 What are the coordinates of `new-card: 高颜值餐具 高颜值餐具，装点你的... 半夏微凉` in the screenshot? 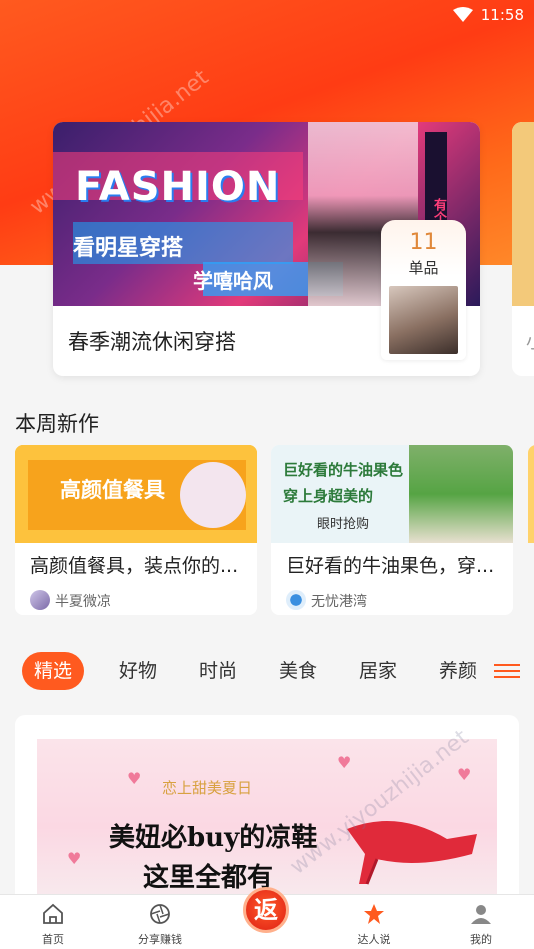 It's located at (136, 530).